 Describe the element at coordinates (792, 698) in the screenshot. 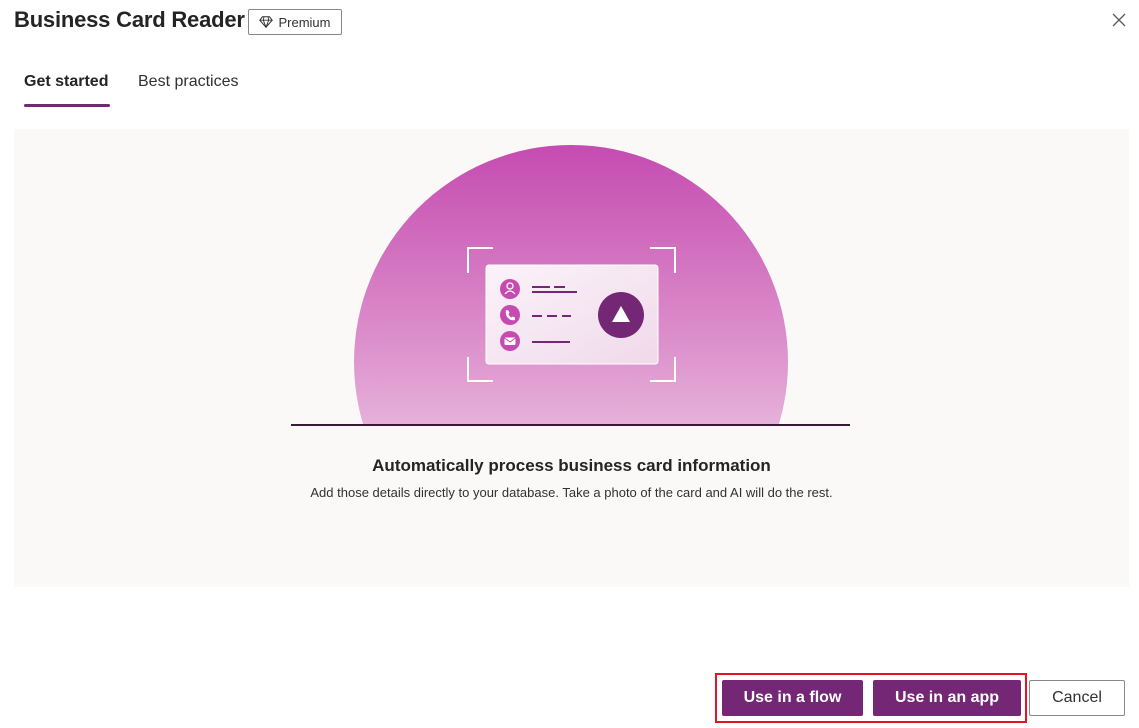

I see `use-in-flow-button: Use in a flow` at that location.